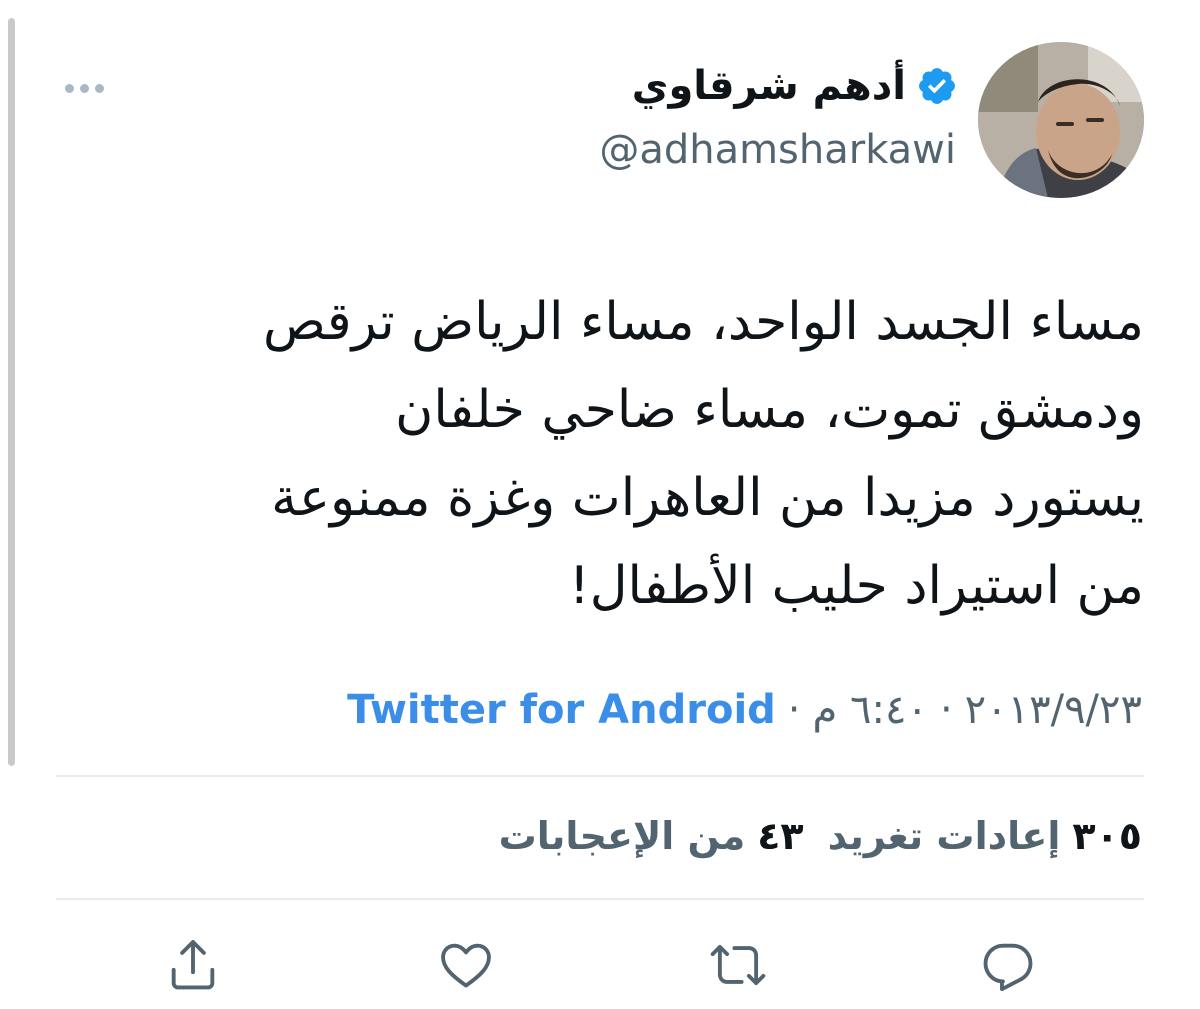  I want to click on more-options-button, so click(84, 88).